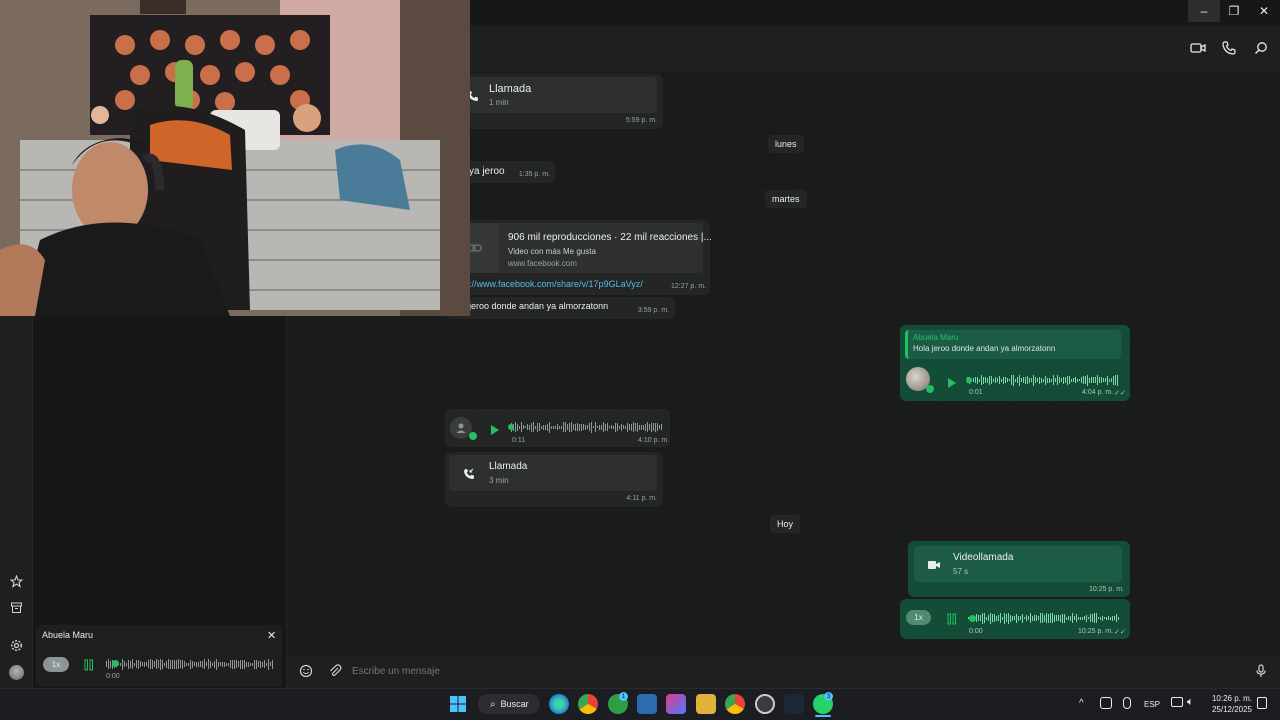 The width and height of the screenshot is (1280, 720). I want to click on mini-player-waveform, so click(190, 664).